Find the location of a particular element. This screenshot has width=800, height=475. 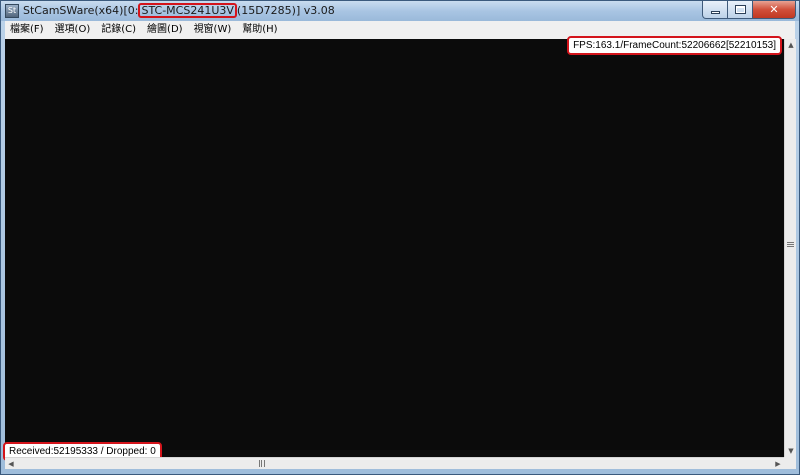

close-icon: ✕ is located at coordinates (774, 9).